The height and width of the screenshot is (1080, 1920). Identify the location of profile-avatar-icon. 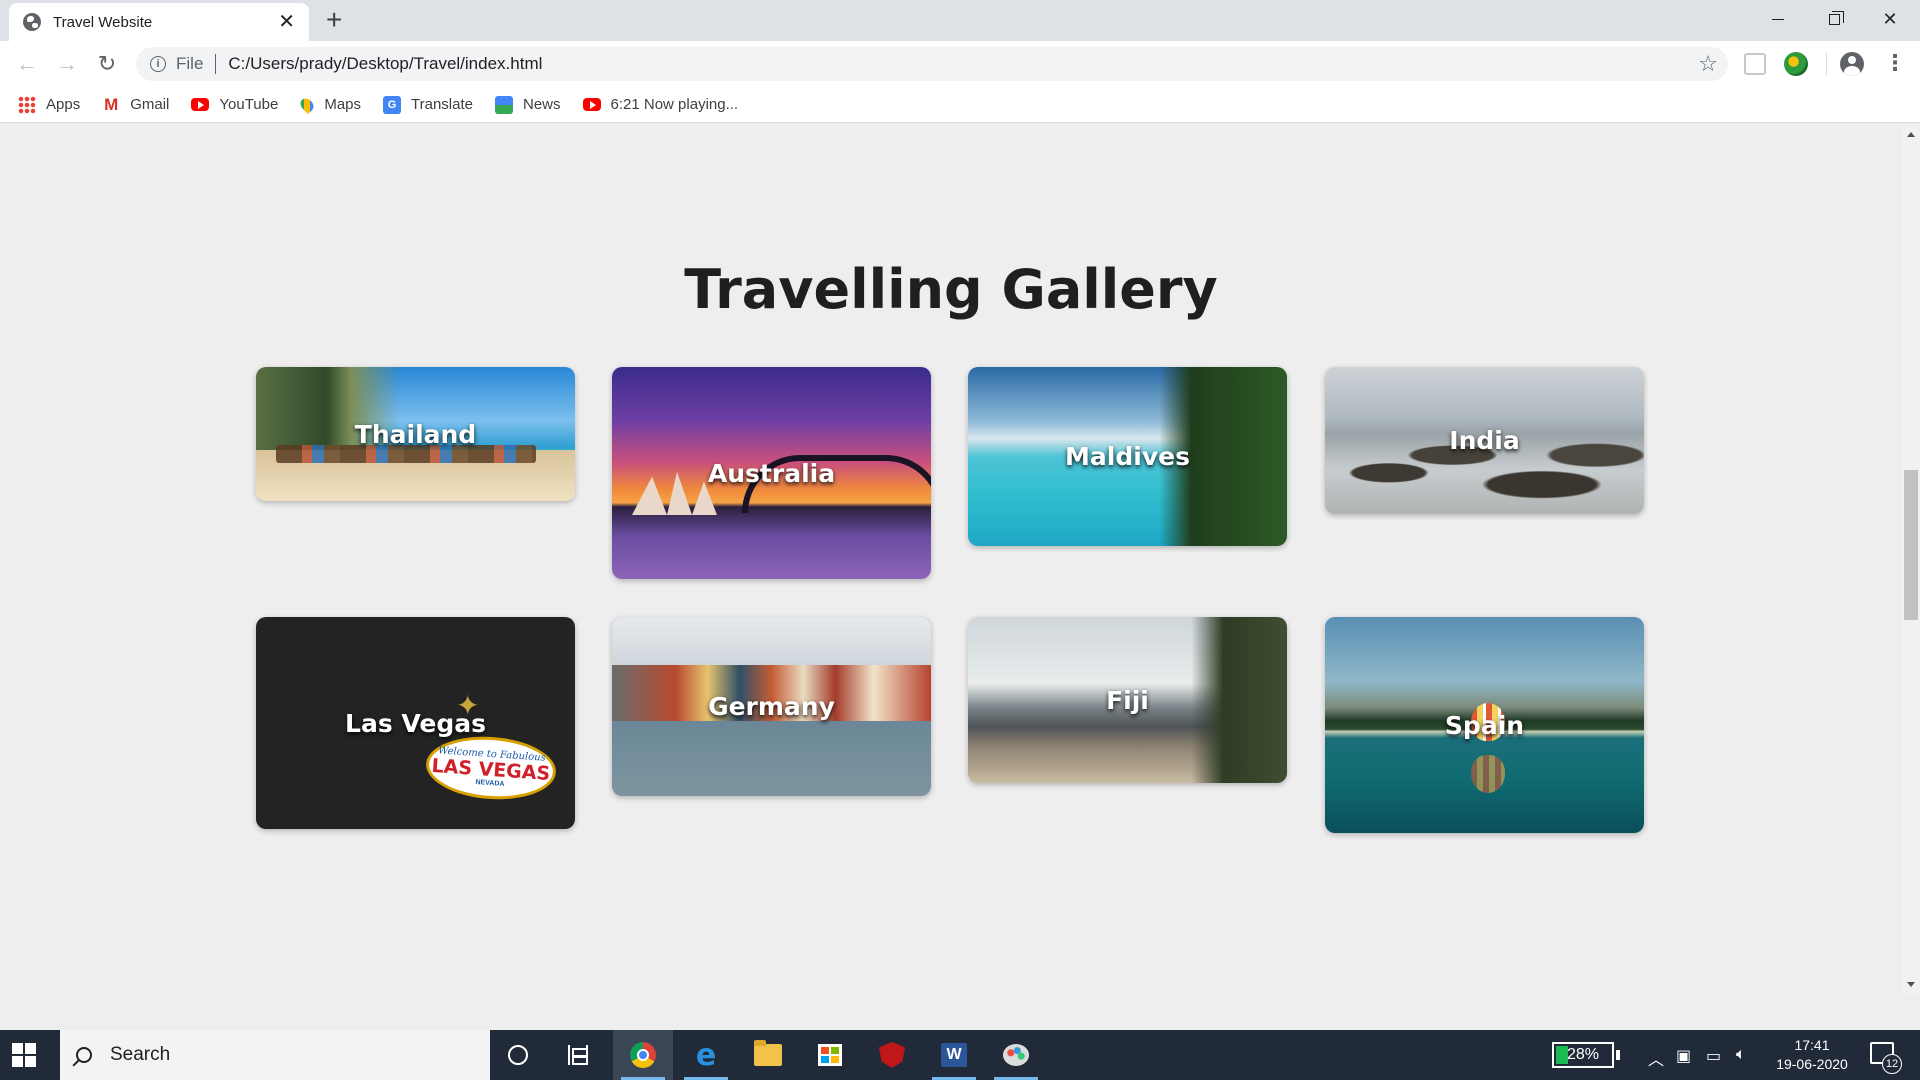
(1852, 64).